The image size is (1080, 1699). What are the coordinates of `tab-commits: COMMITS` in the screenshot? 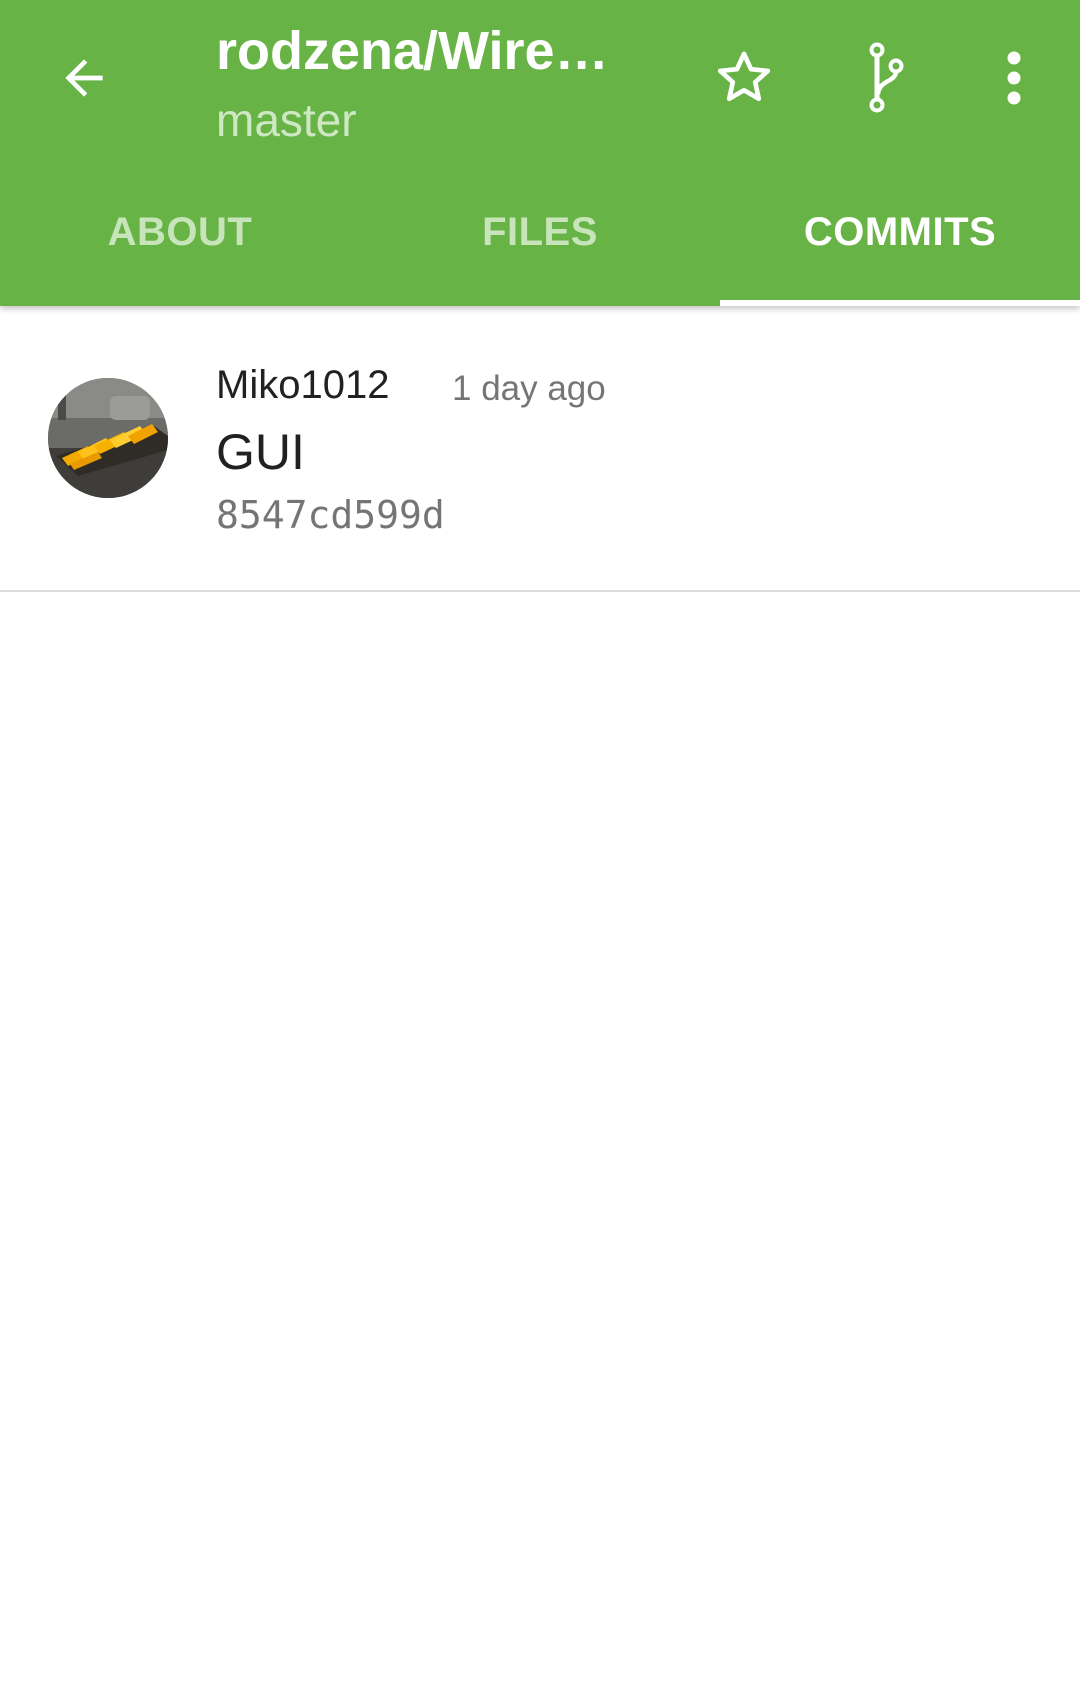 It's located at (900, 243).